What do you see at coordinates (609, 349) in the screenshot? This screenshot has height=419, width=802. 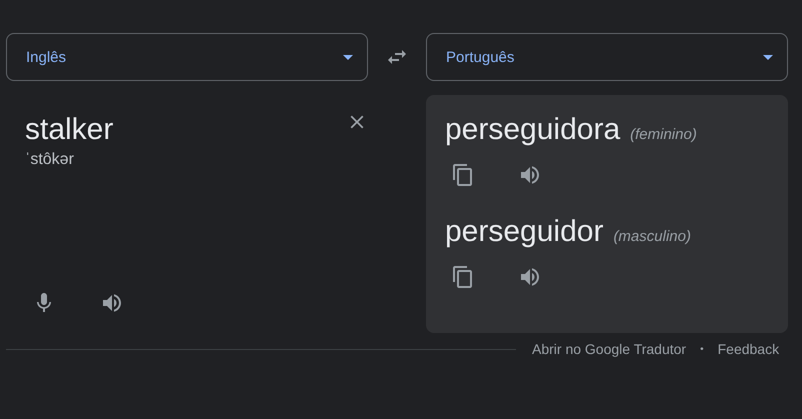 I see `open-in-translate-link: Abrir no Google Tradutor` at bounding box center [609, 349].